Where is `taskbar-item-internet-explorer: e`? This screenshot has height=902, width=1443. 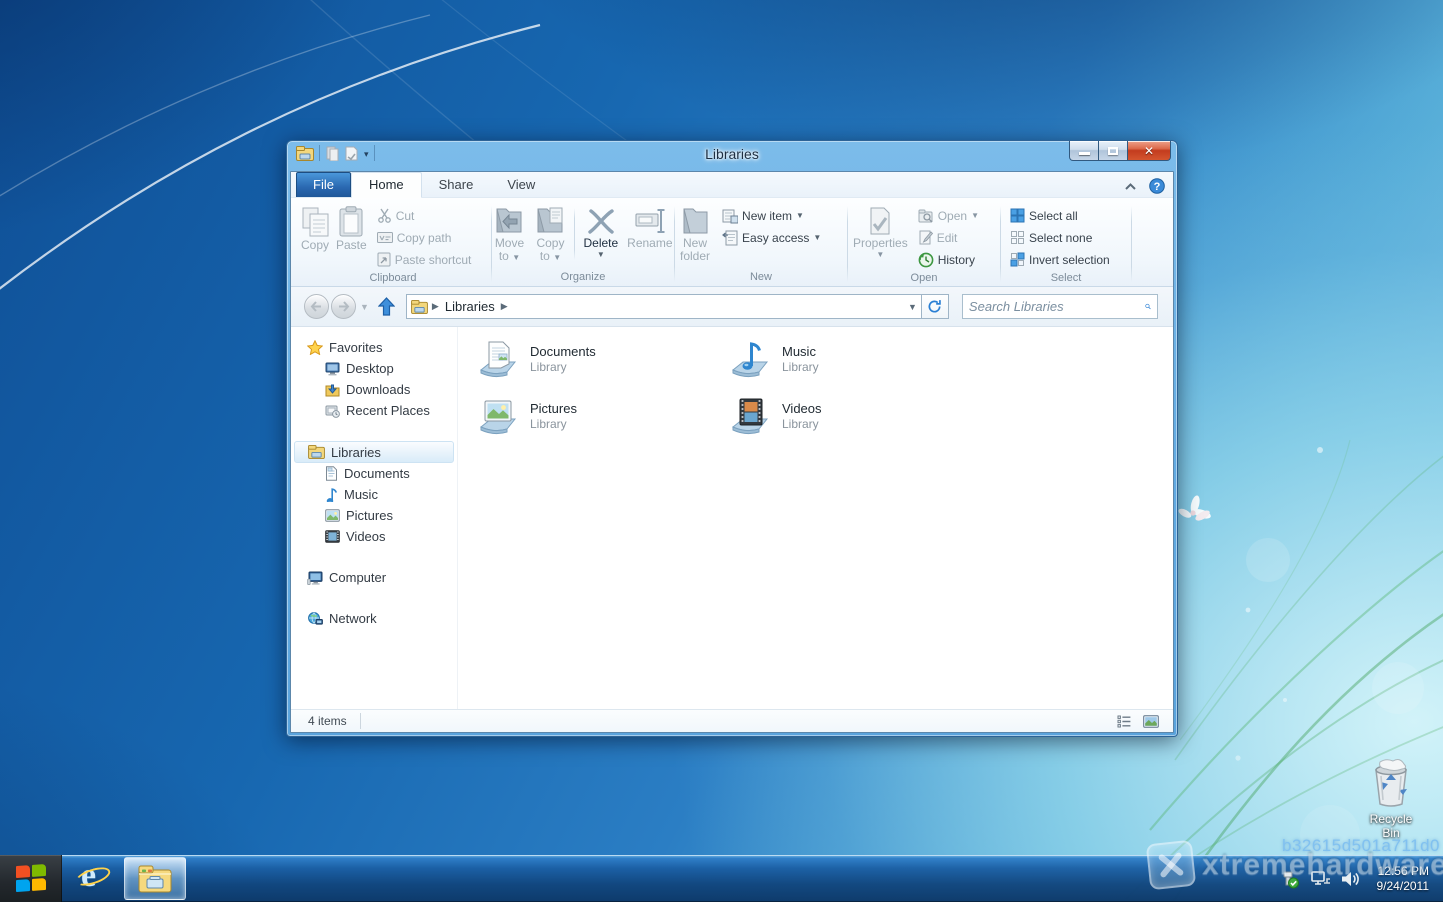
taskbar-item-internet-explorer: e is located at coordinates (93, 878).